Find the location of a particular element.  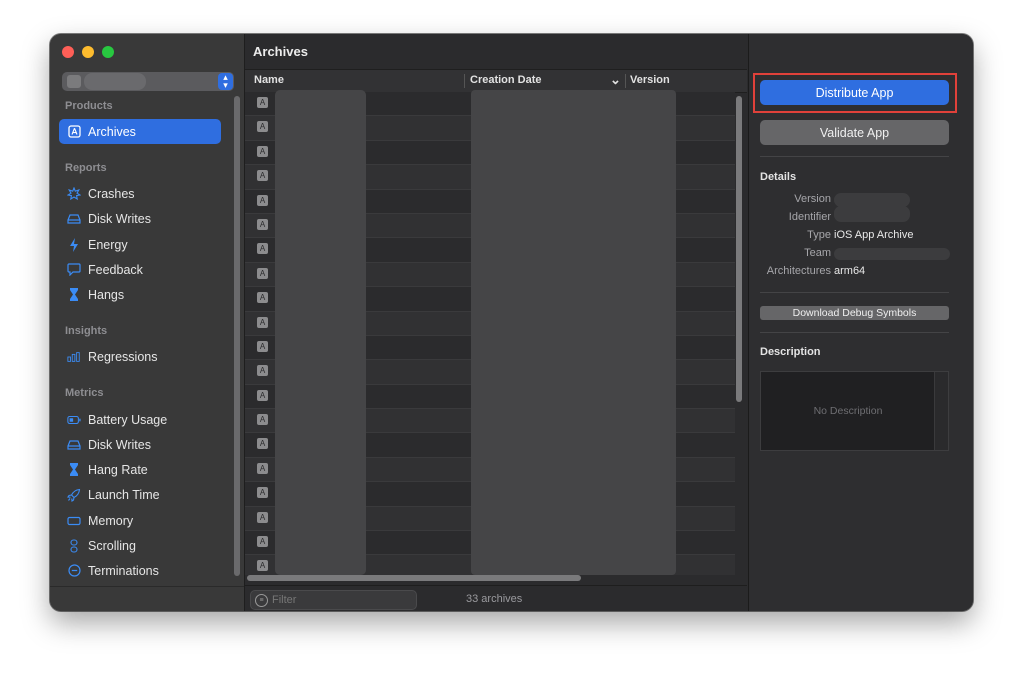

list-footer: ≡ Filter 33 archives is located at coordinates (496, 598).